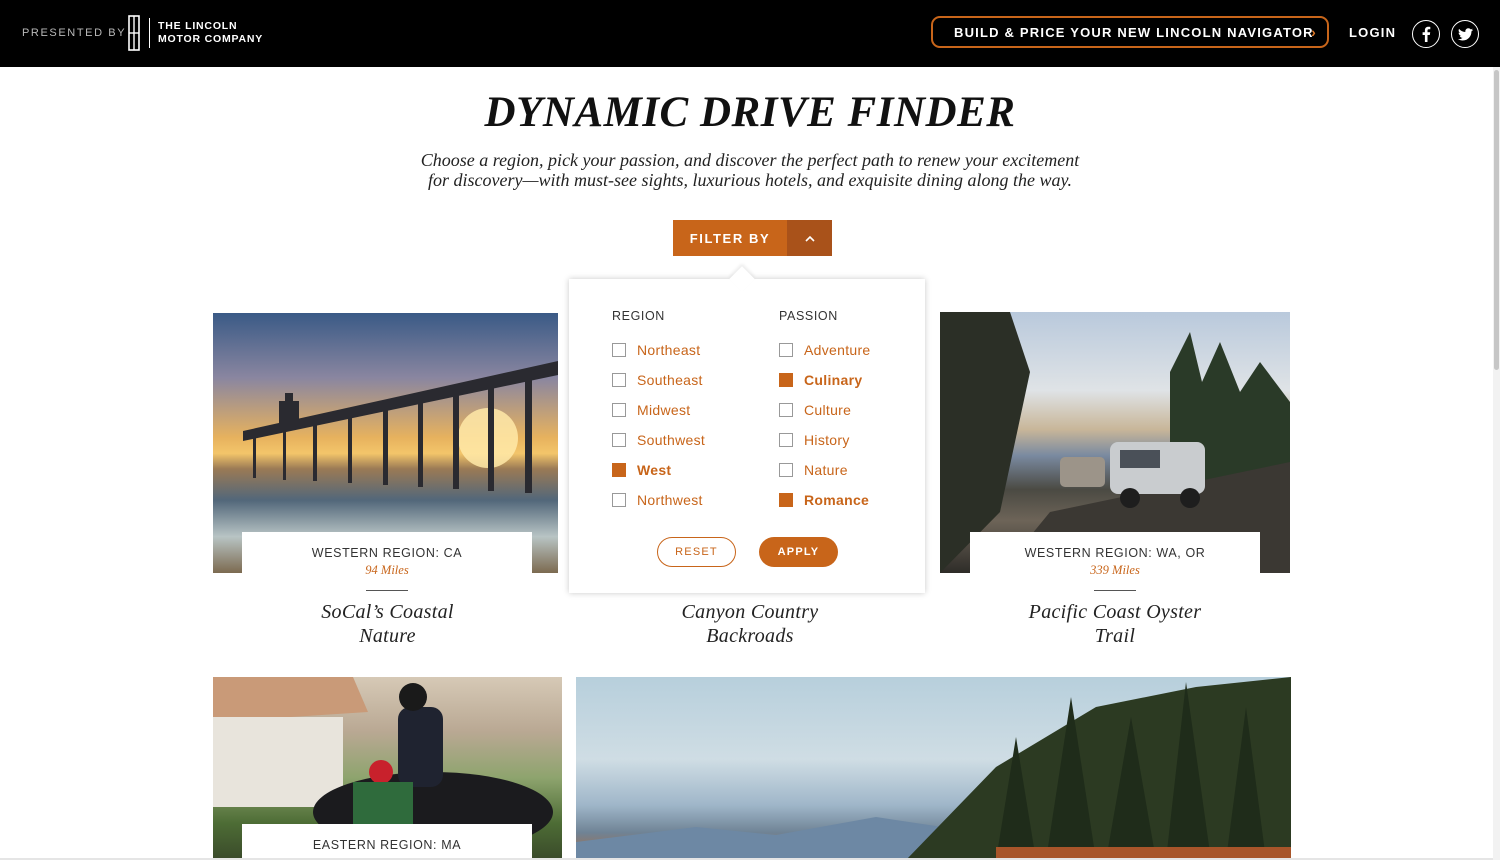 This screenshot has height=860, width=1500. What do you see at coordinates (74, 33) in the screenshot?
I see `presented-by-text: PRESENTED BY` at bounding box center [74, 33].